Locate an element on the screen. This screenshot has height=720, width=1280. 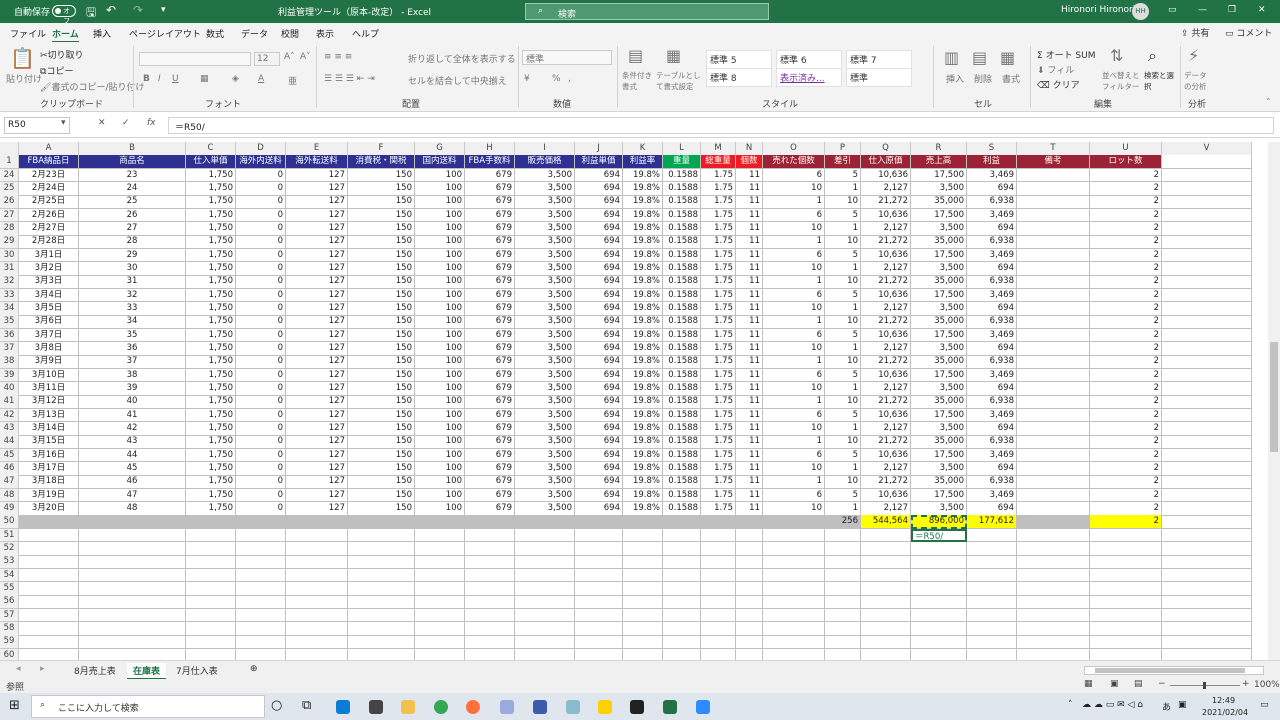
column-header: H is located at coordinates (490, 149).